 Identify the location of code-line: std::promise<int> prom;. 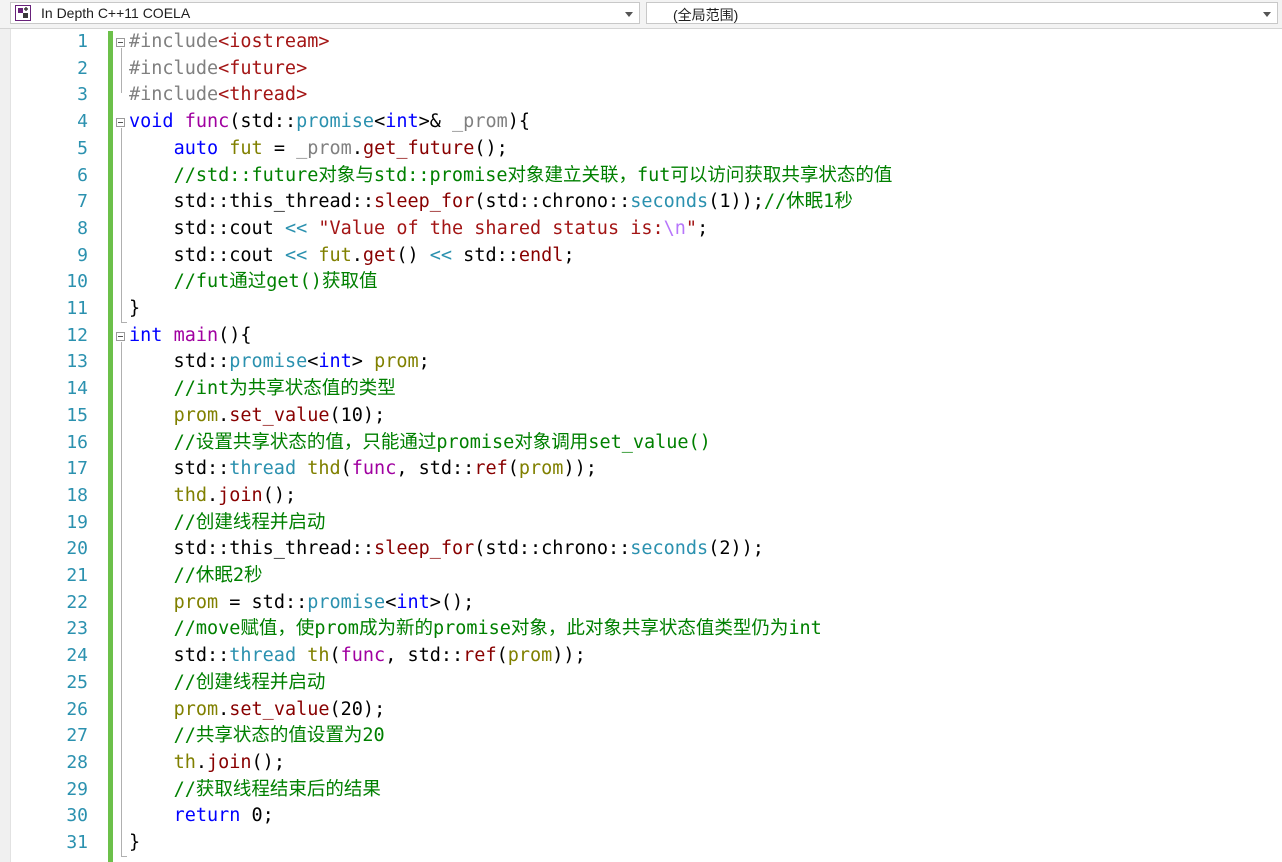
(279, 362).